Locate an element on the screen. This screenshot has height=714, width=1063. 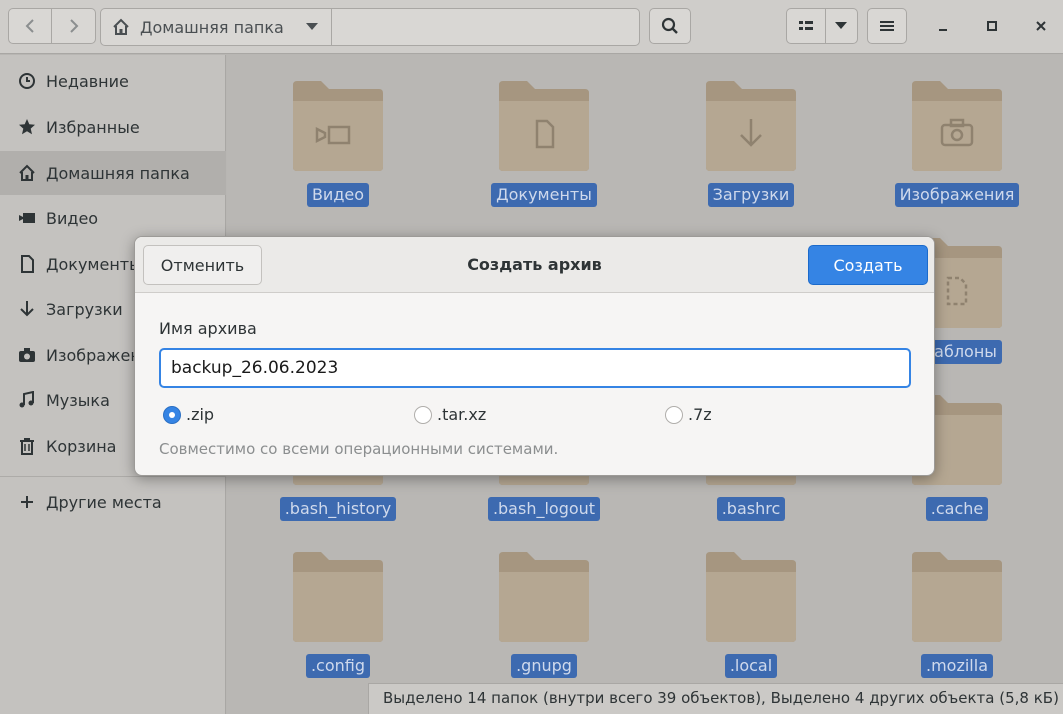
trash-icon is located at coordinates (27, 446).